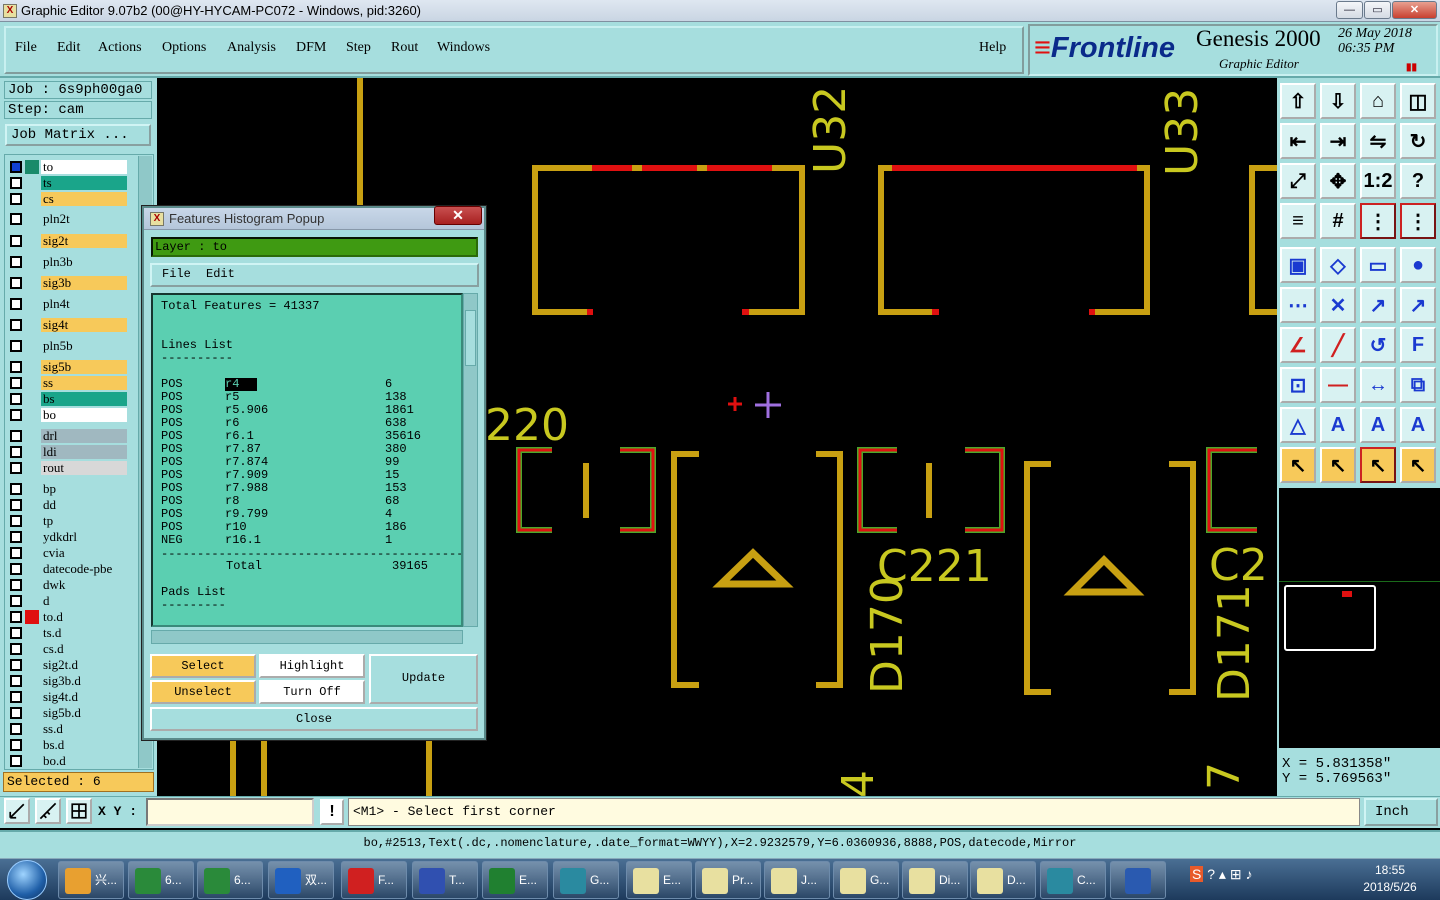  I want to click on window-split-icon: ◫, so click(1418, 101).